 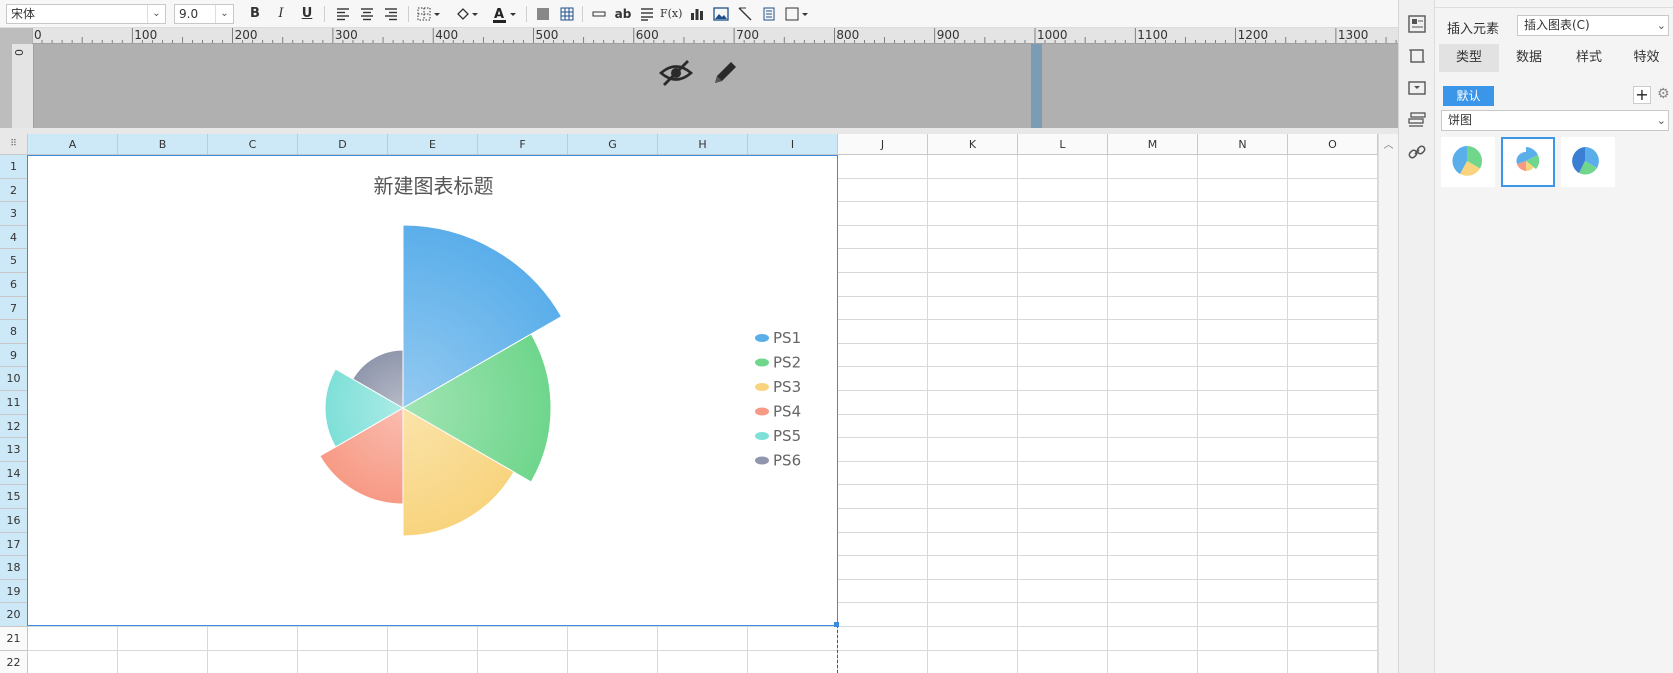 What do you see at coordinates (505, 14) in the screenshot?
I see `font-color-button: A` at bounding box center [505, 14].